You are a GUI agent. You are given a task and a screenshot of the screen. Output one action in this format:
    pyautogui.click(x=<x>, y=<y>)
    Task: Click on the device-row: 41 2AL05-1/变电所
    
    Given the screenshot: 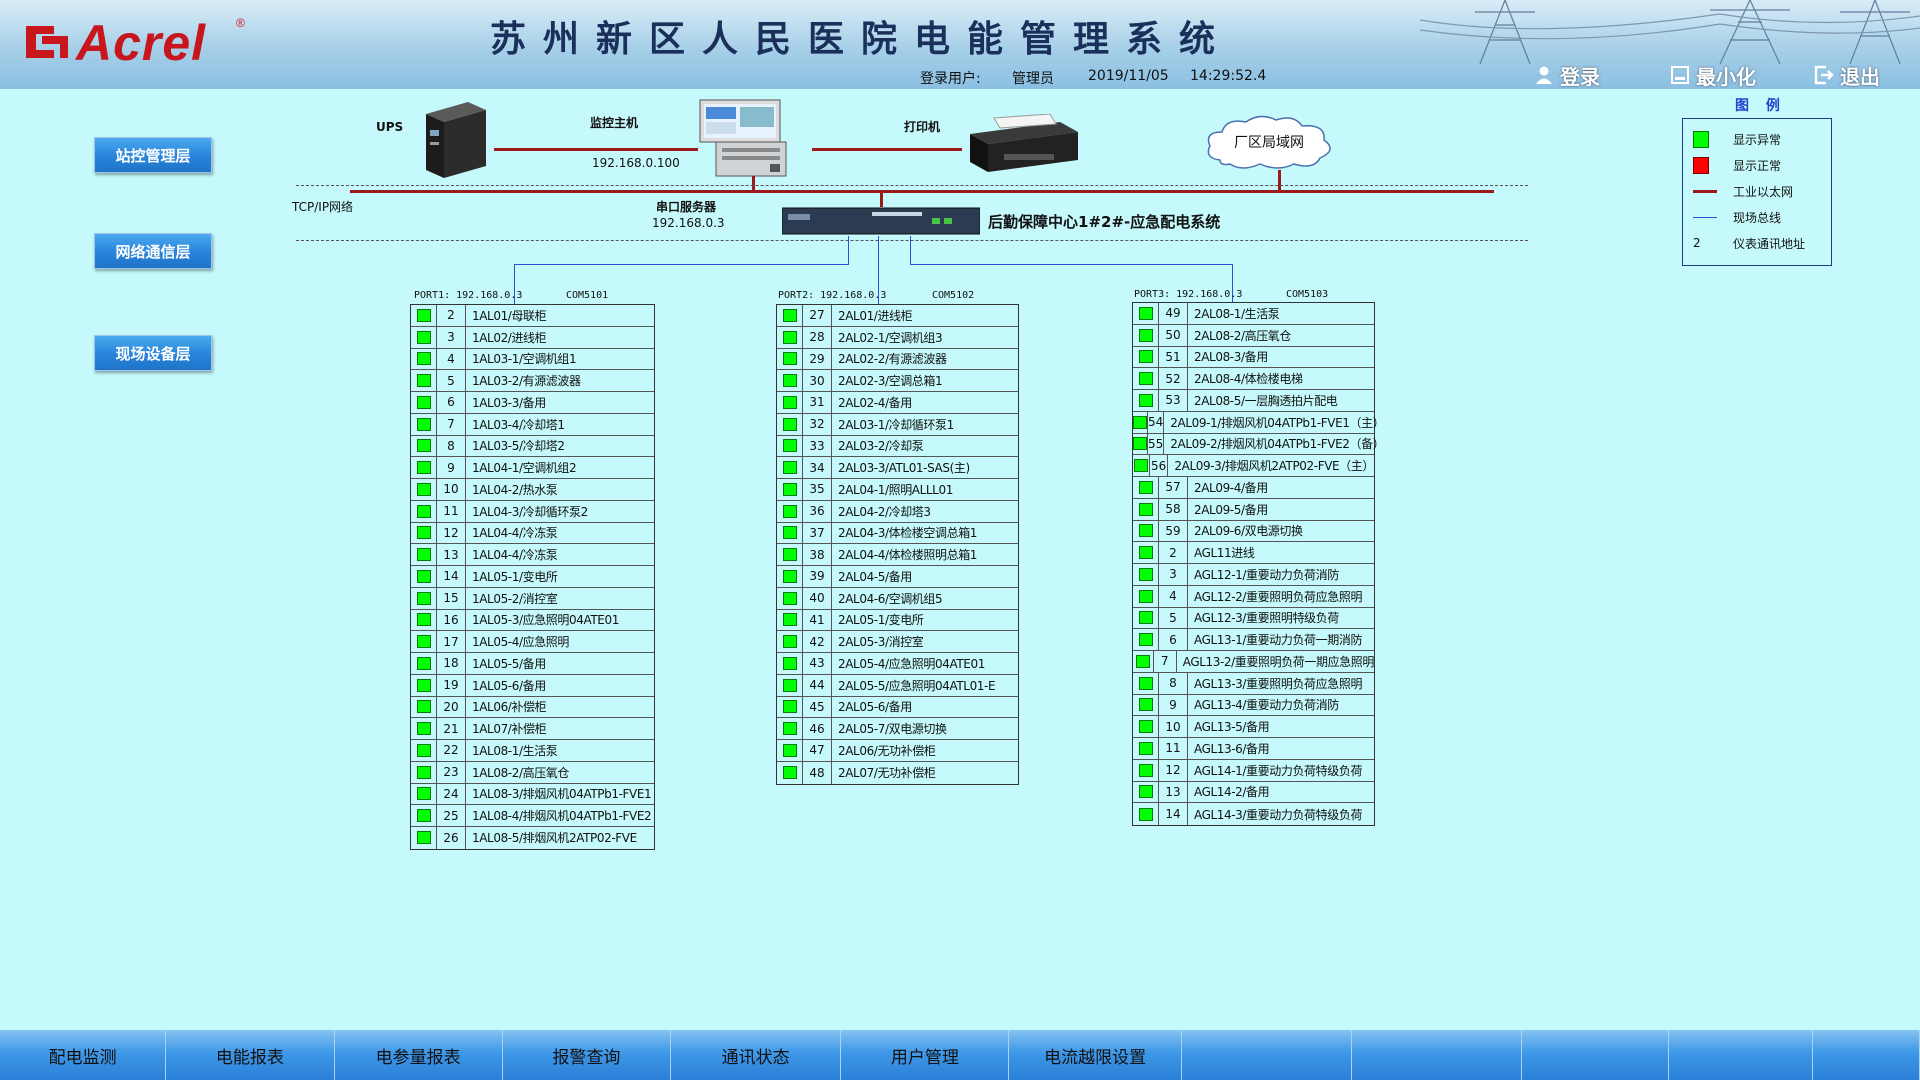 What is the action you would take?
    pyautogui.click(x=897, y=620)
    